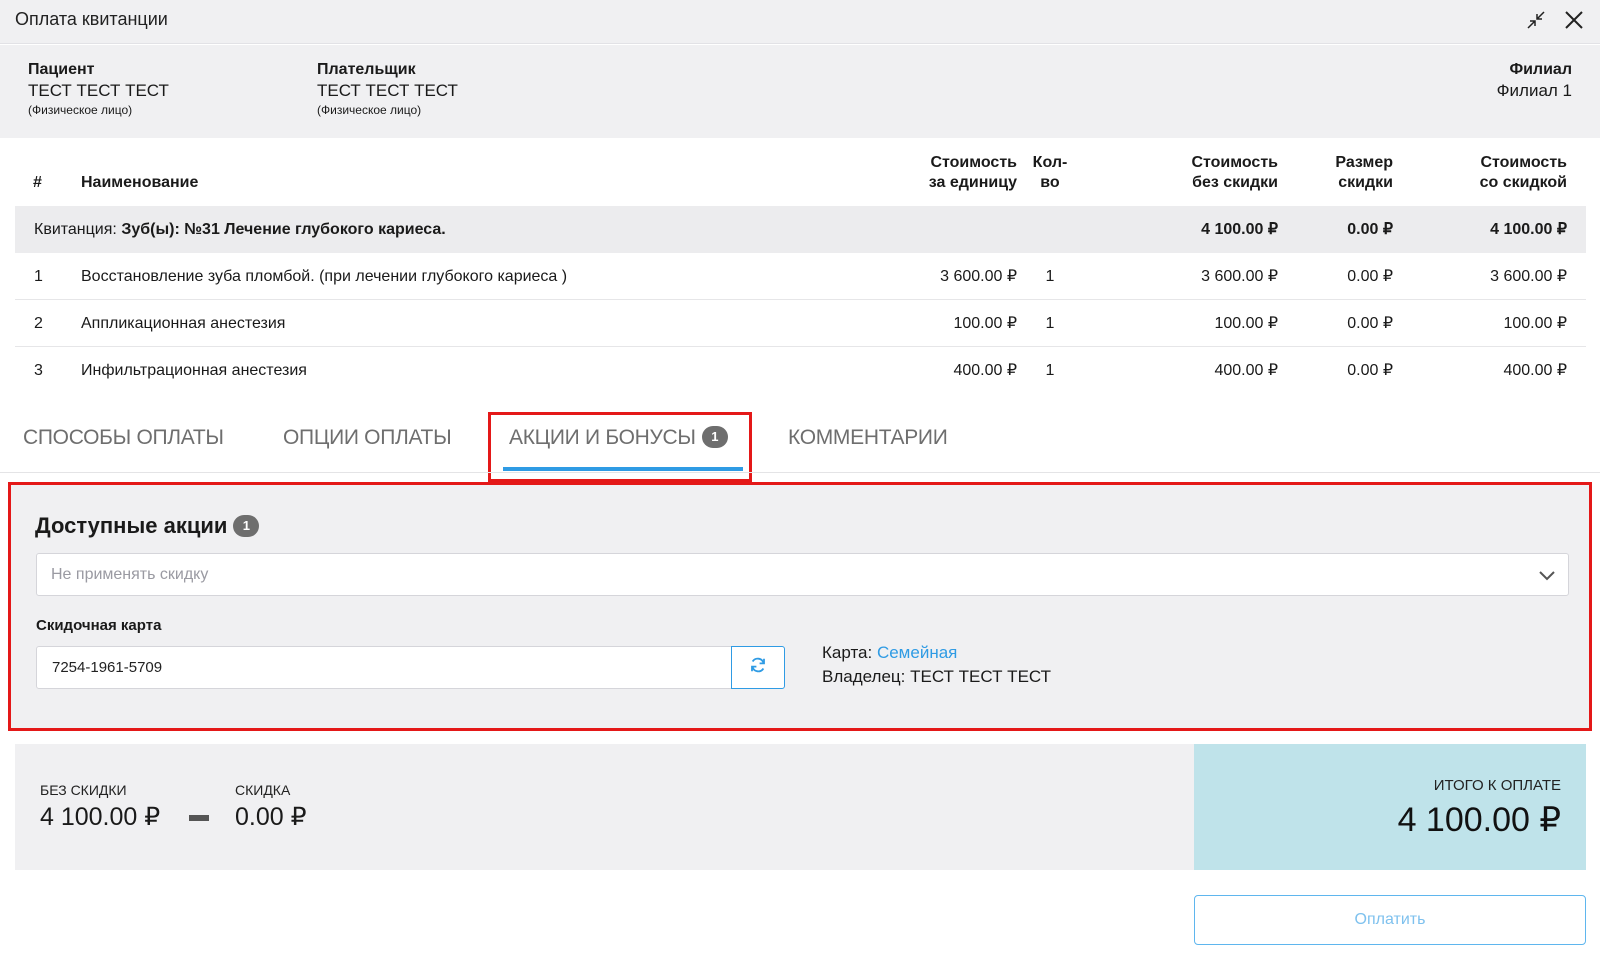 The image size is (1600, 958). What do you see at coordinates (1540, 69) in the screenshot?
I see `branch-label: Филиал` at bounding box center [1540, 69].